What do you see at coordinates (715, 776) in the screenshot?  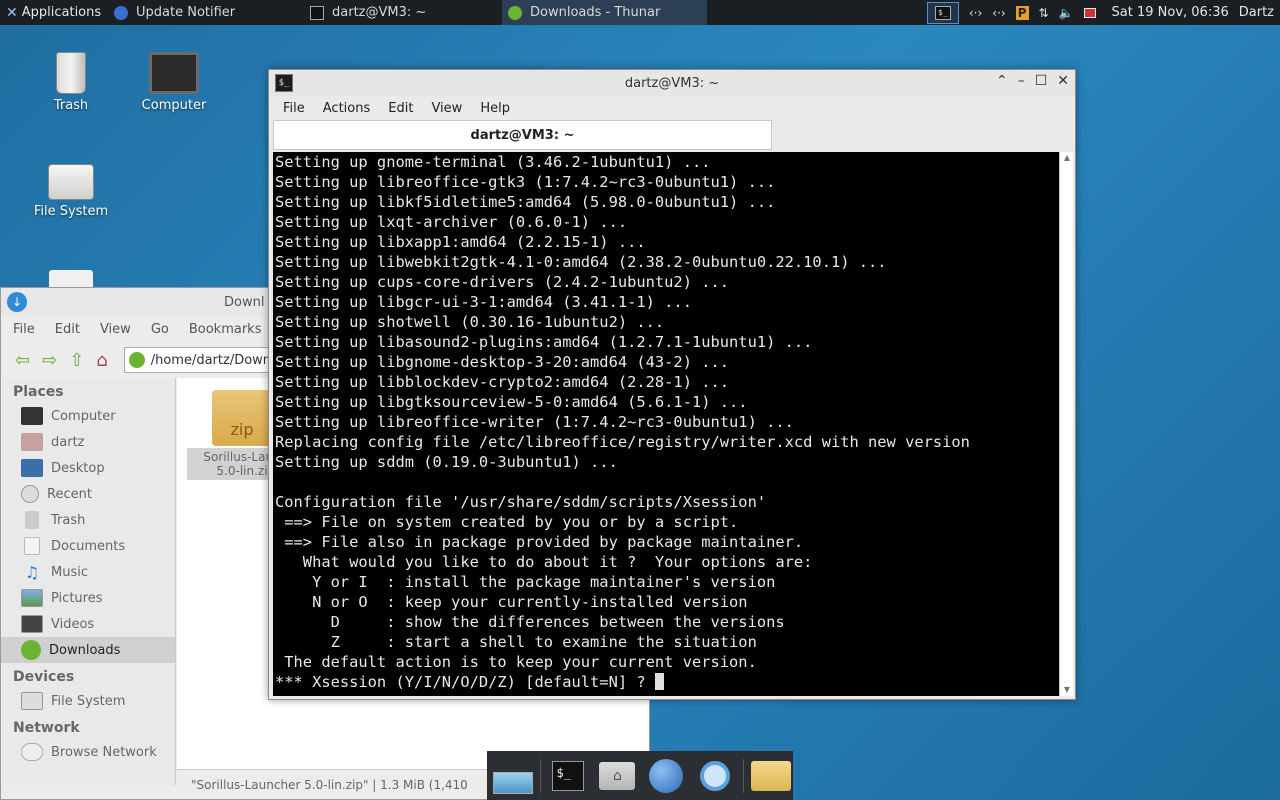 I see `dock-app-finder` at bounding box center [715, 776].